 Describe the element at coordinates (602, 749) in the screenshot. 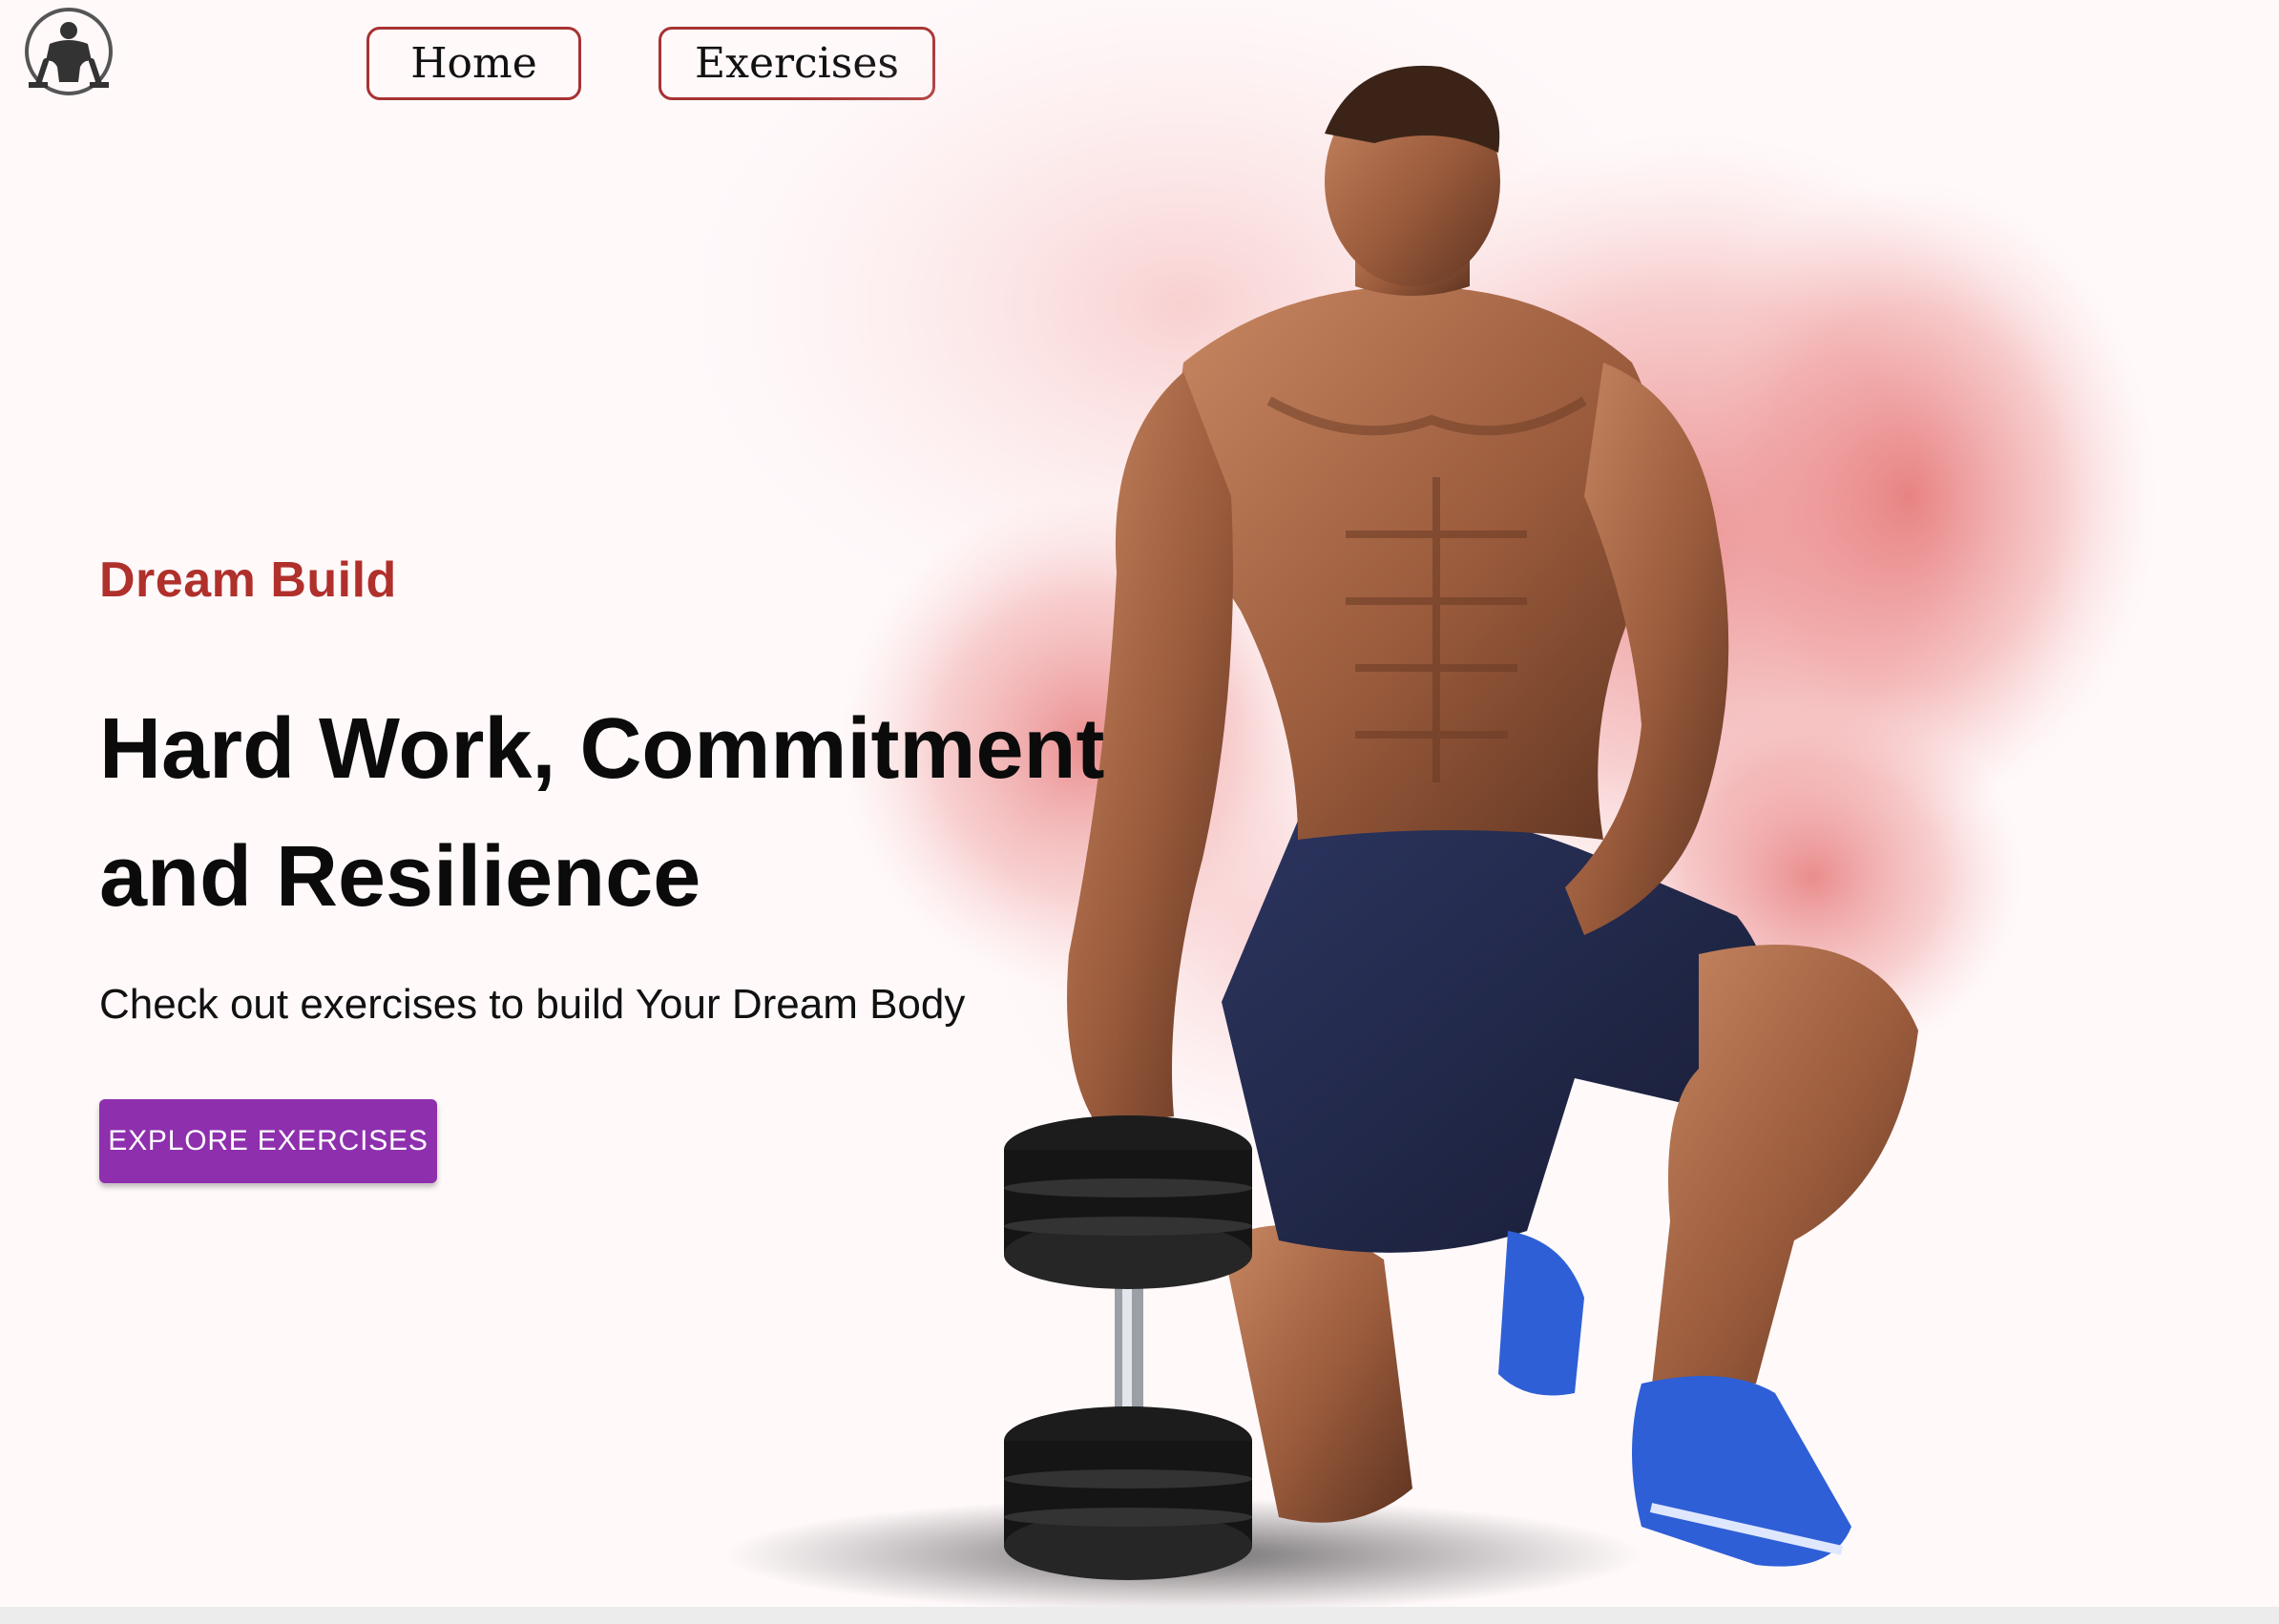

I see `hero-headline-line-1: Hard Work, Commitment` at that location.